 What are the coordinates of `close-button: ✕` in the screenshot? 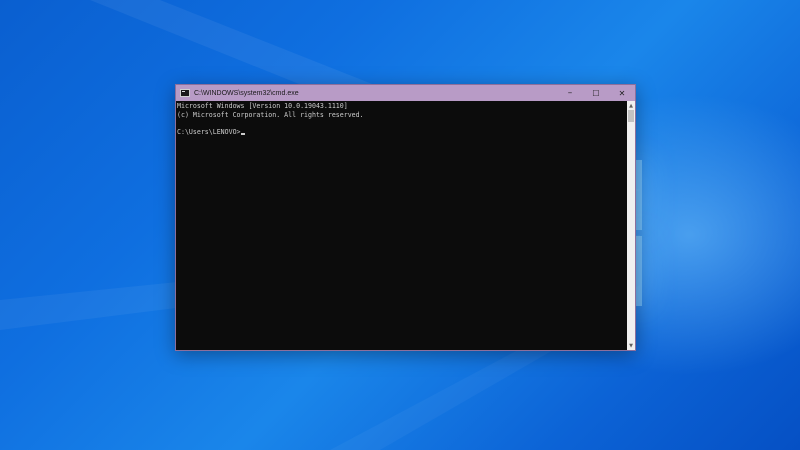 It's located at (622, 93).